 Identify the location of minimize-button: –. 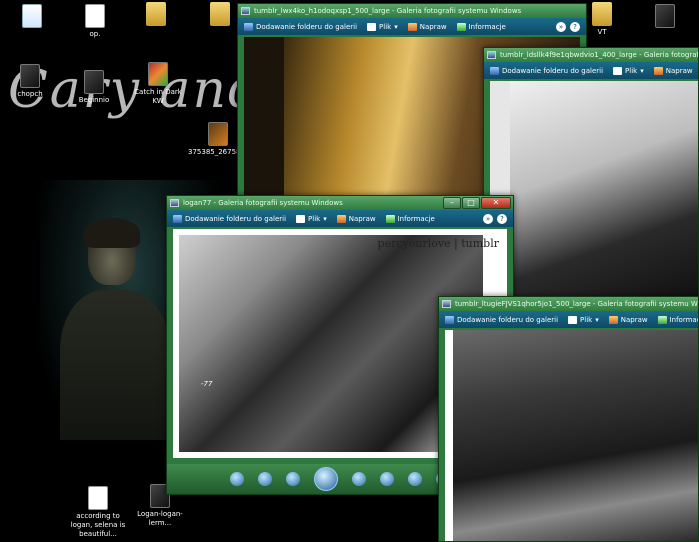
(452, 203).